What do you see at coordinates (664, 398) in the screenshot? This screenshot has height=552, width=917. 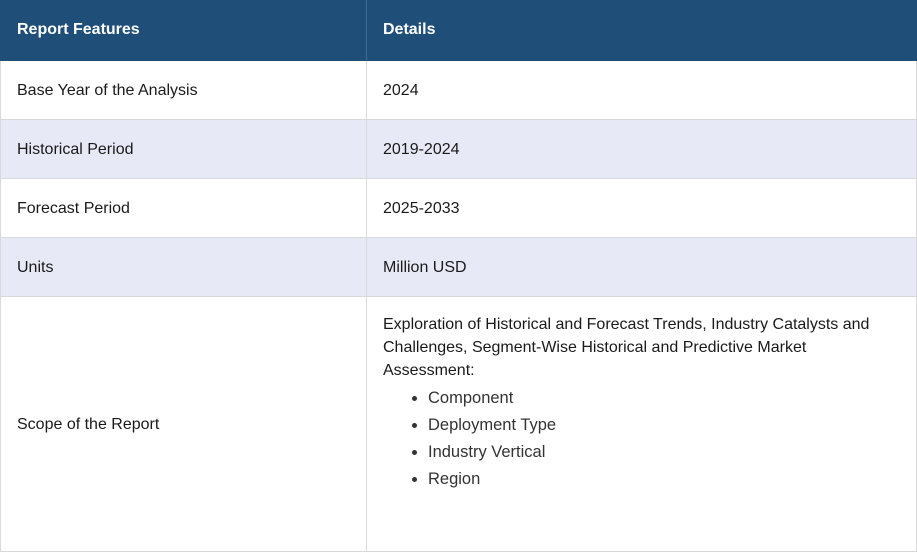 I see `list-item: Component` at bounding box center [664, 398].